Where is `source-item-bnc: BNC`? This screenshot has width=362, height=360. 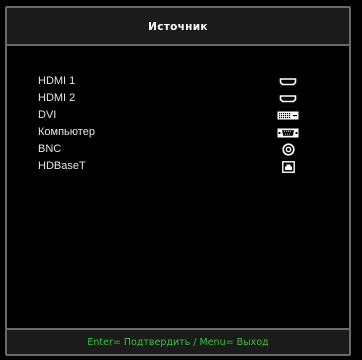 source-item-bnc: BNC is located at coordinates (178, 149).